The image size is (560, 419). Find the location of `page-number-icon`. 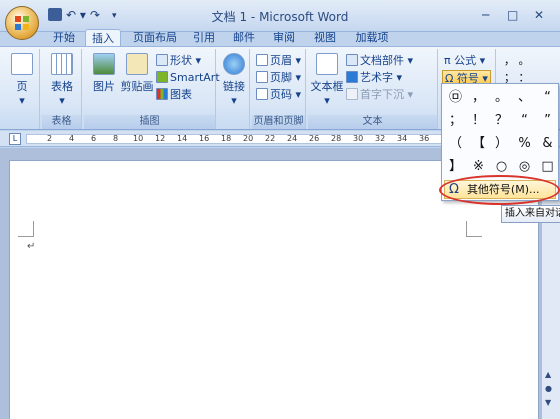

page-number-icon is located at coordinates (262, 94).